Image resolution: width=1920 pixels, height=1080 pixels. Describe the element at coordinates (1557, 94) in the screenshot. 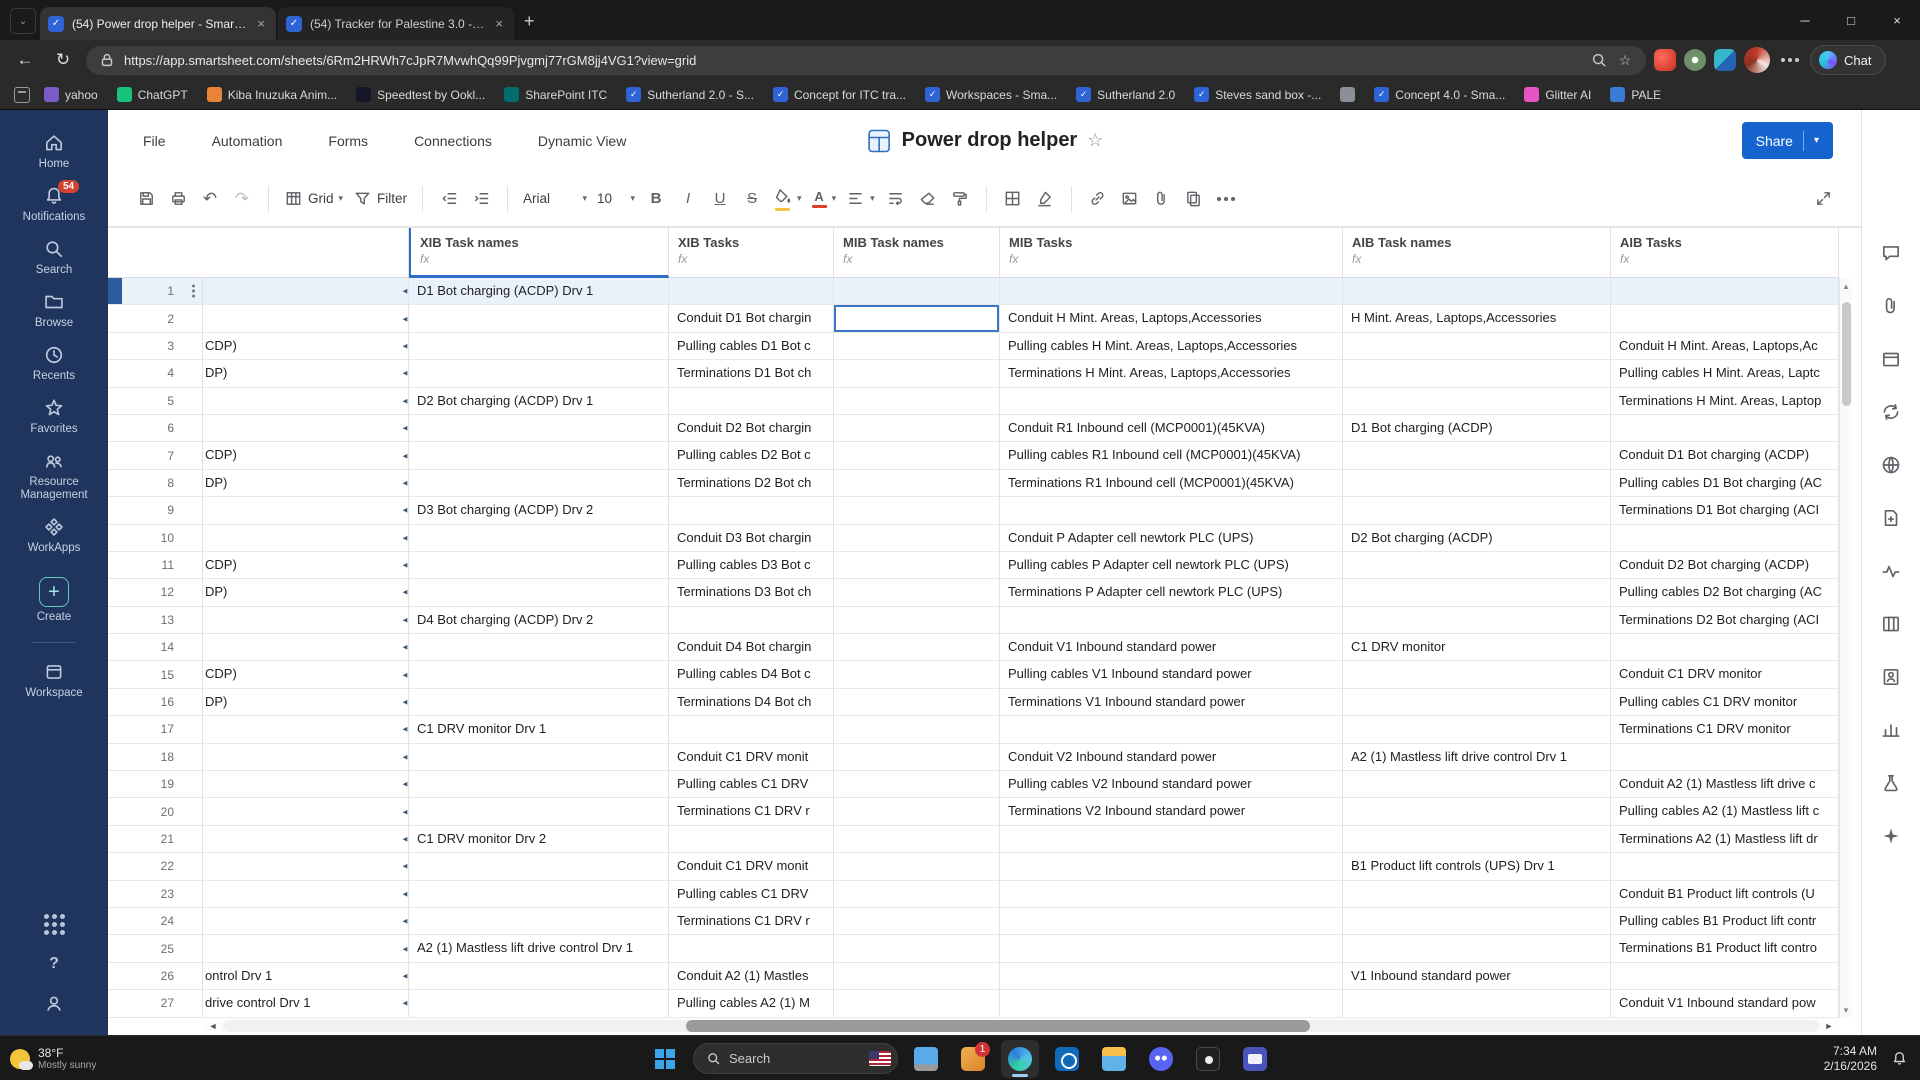

I see `bookmark-item: Glitter AI` at that location.